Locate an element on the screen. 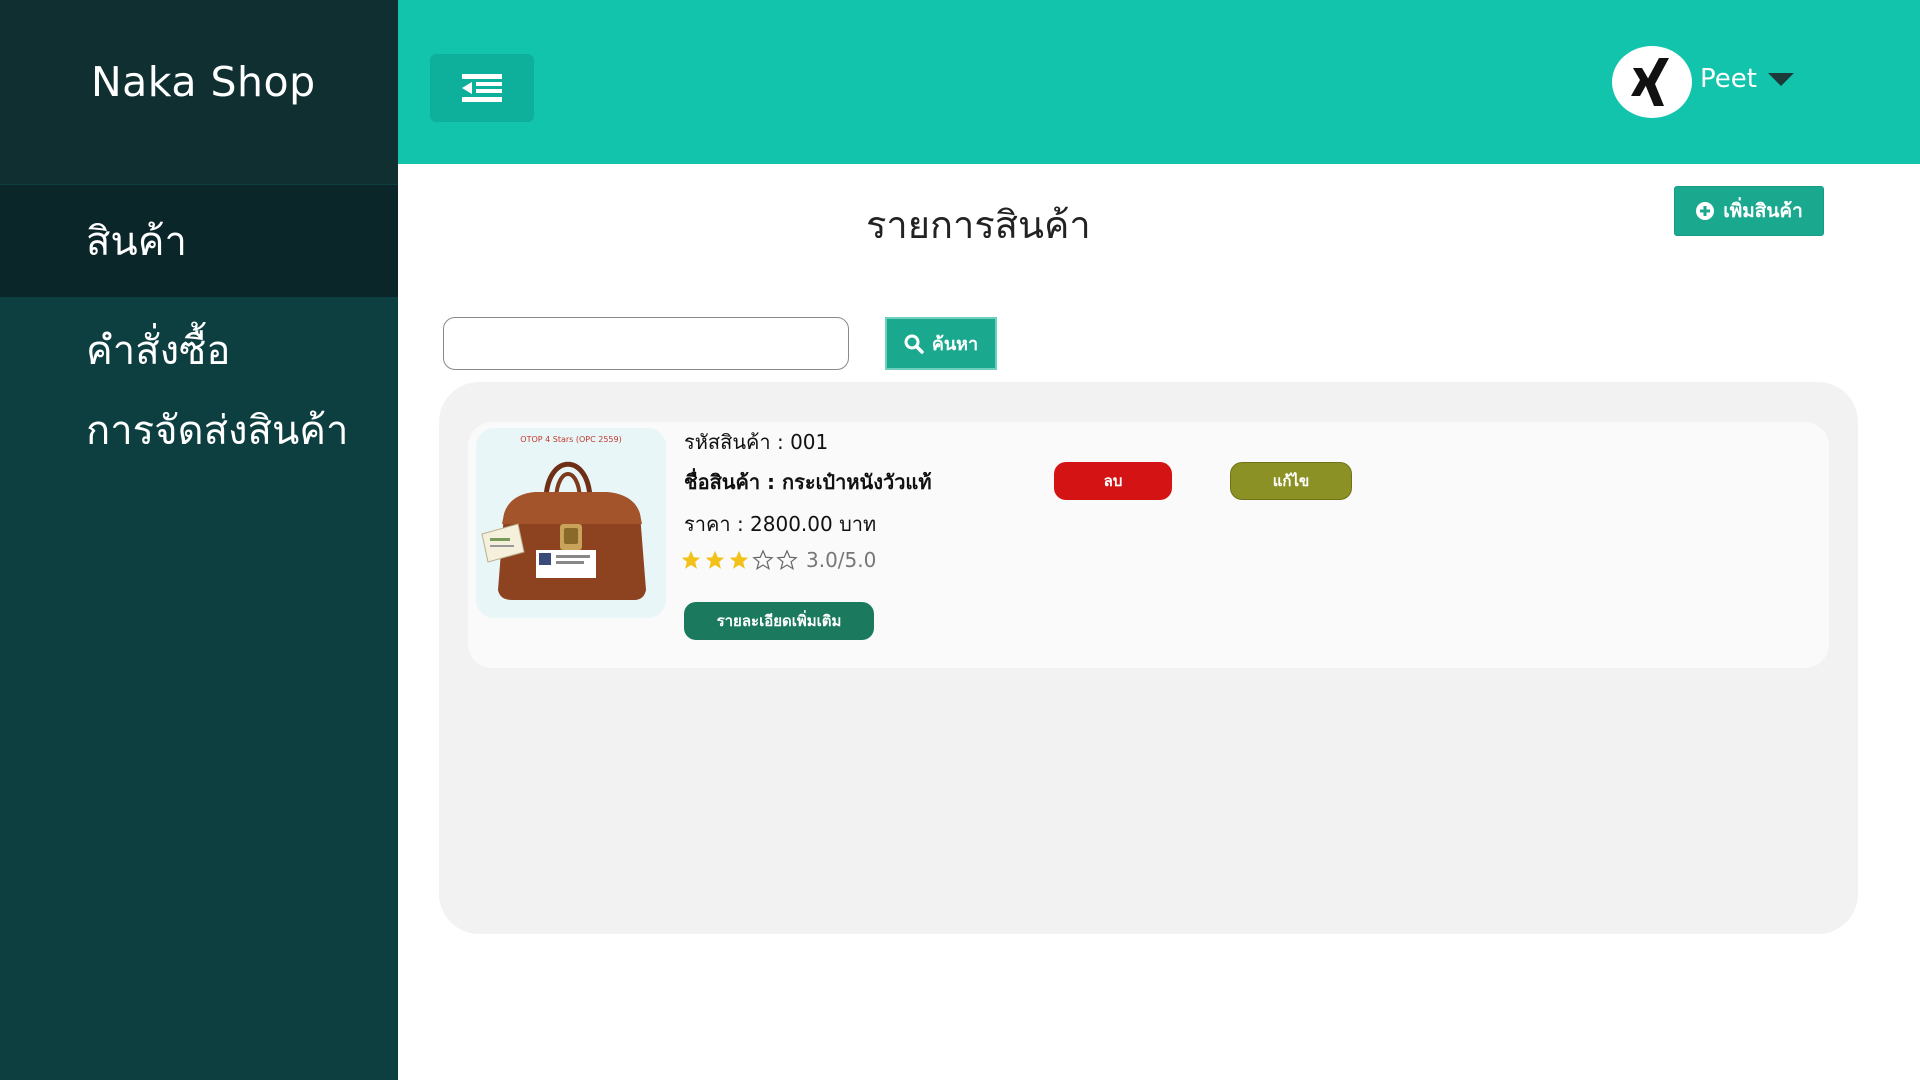 The width and height of the screenshot is (1920, 1080). sidebar-item-shipping: การจัดส่งสินค้า is located at coordinates (199, 430).